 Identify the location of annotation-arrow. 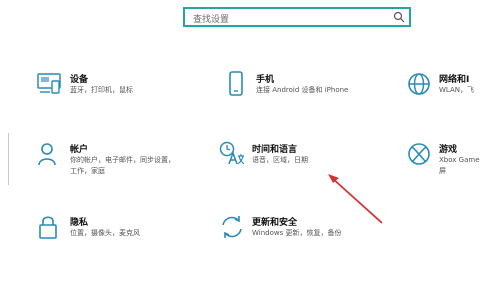
(355, 199).